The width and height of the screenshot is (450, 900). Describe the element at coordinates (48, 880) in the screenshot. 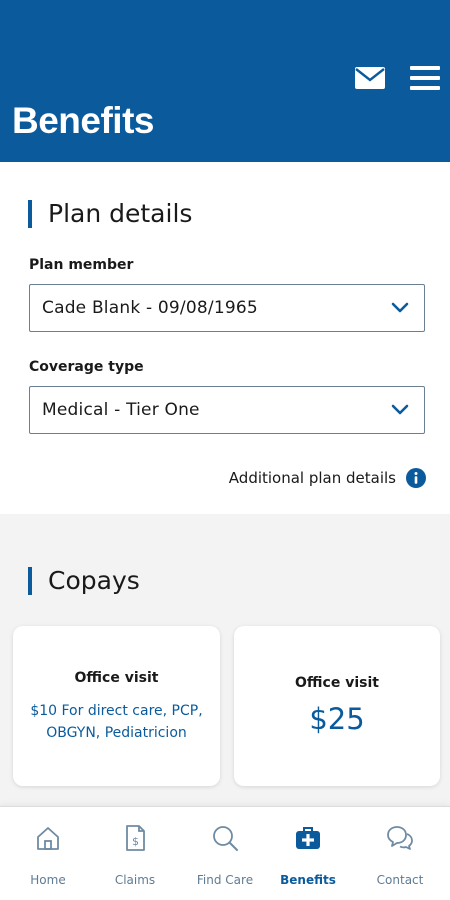

I see `tab-home-label: Home` at that location.